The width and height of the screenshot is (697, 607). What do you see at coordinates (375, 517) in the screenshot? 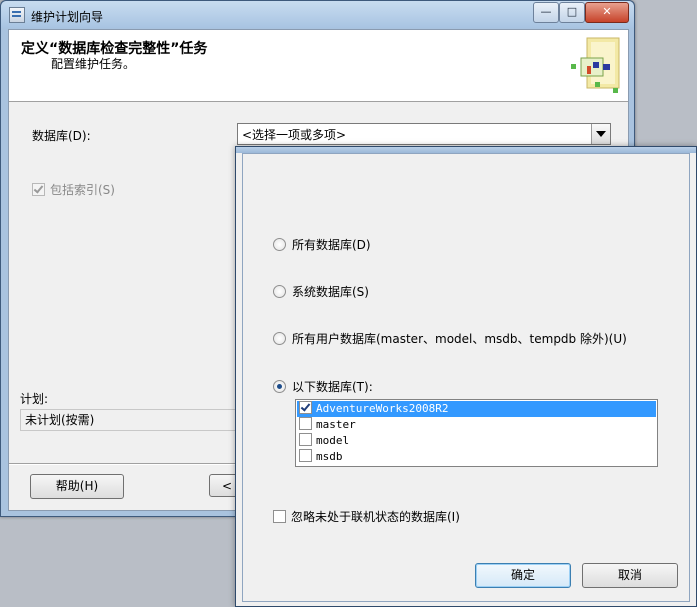
I see `ignore-offline-label: 忽略未处于联机状态的数据库(I)` at bounding box center [375, 517].